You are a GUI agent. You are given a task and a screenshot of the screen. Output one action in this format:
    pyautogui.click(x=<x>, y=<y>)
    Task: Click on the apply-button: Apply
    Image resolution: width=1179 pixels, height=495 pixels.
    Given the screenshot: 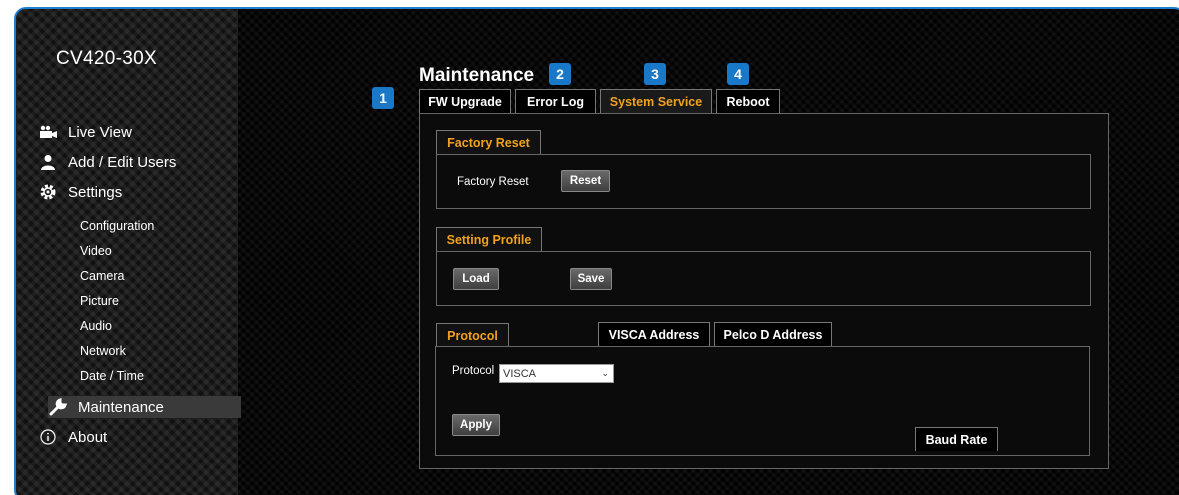 What is the action you would take?
    pyautogui.click(x=476, y=425)
    